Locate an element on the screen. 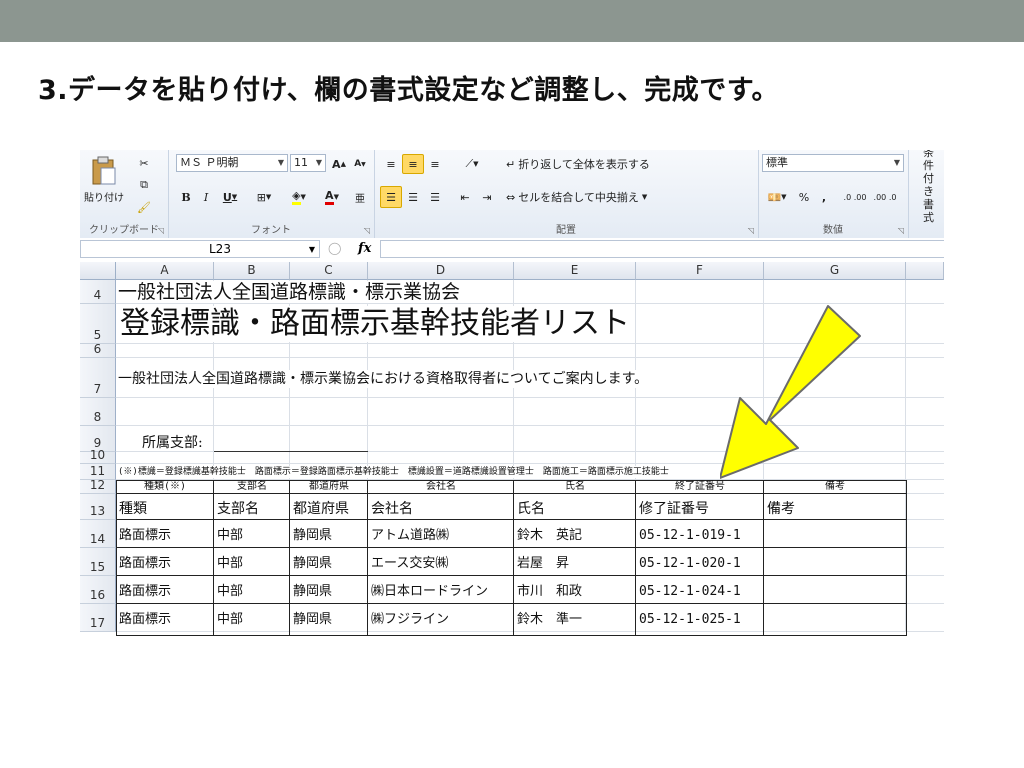 The image size is (1024, 768). table-cell: 05-12-1-020-1 is located at coordinates (700, 564).